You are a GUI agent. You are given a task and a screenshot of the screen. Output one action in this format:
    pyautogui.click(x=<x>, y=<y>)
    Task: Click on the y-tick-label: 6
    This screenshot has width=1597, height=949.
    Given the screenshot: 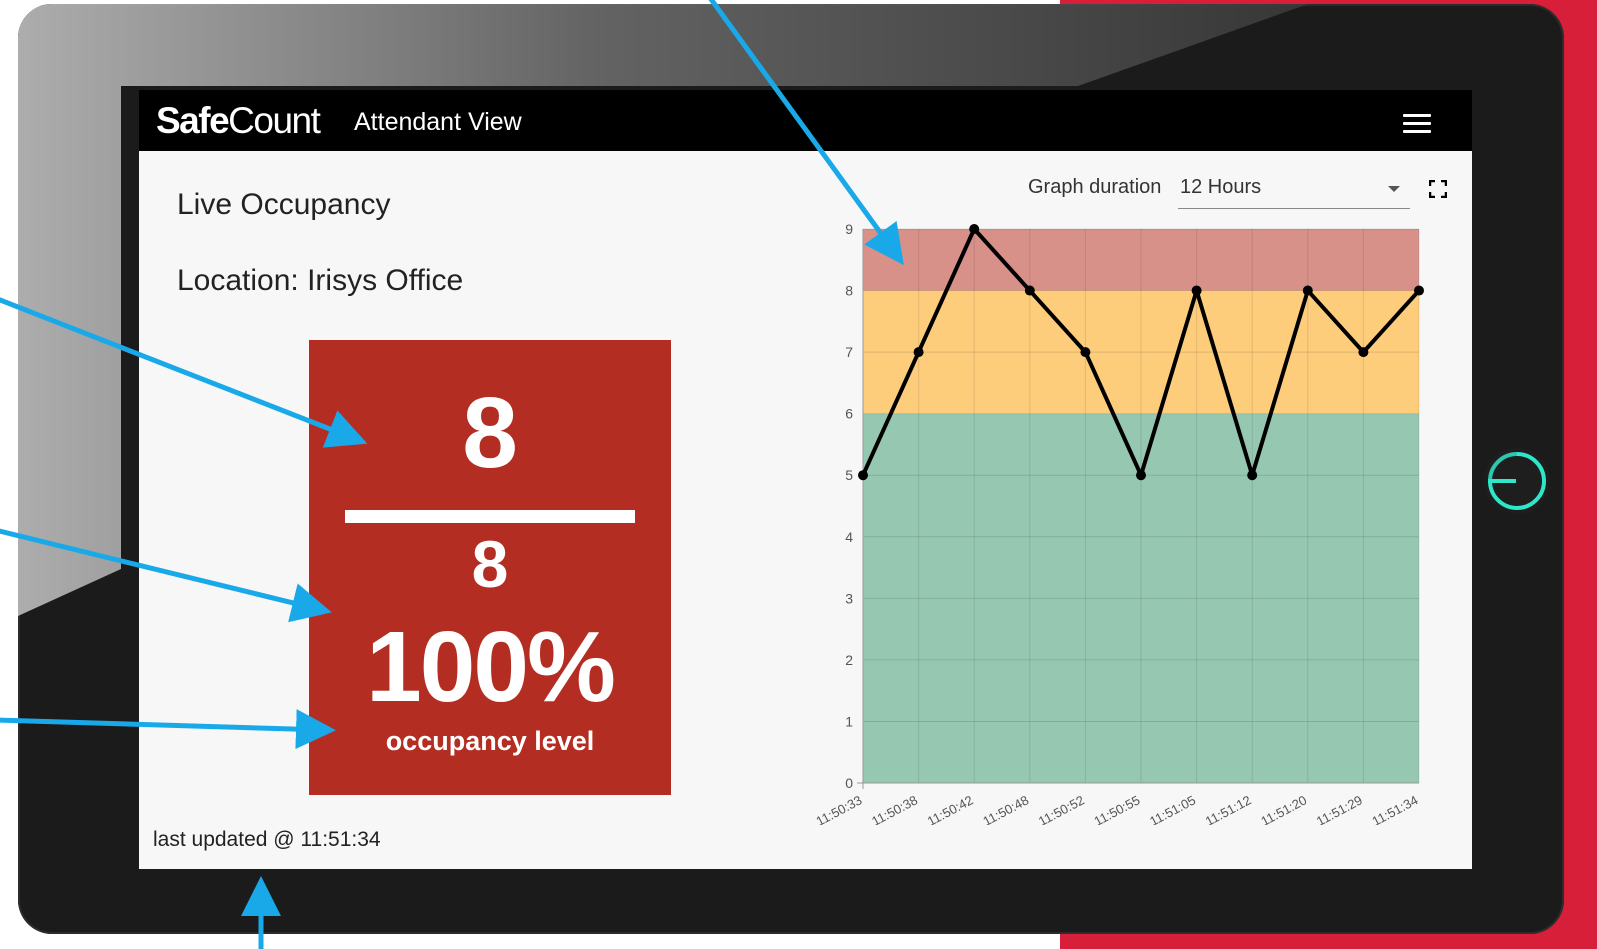 What is the action you would take?
    pyautogui.click(x=849, y=414)
    